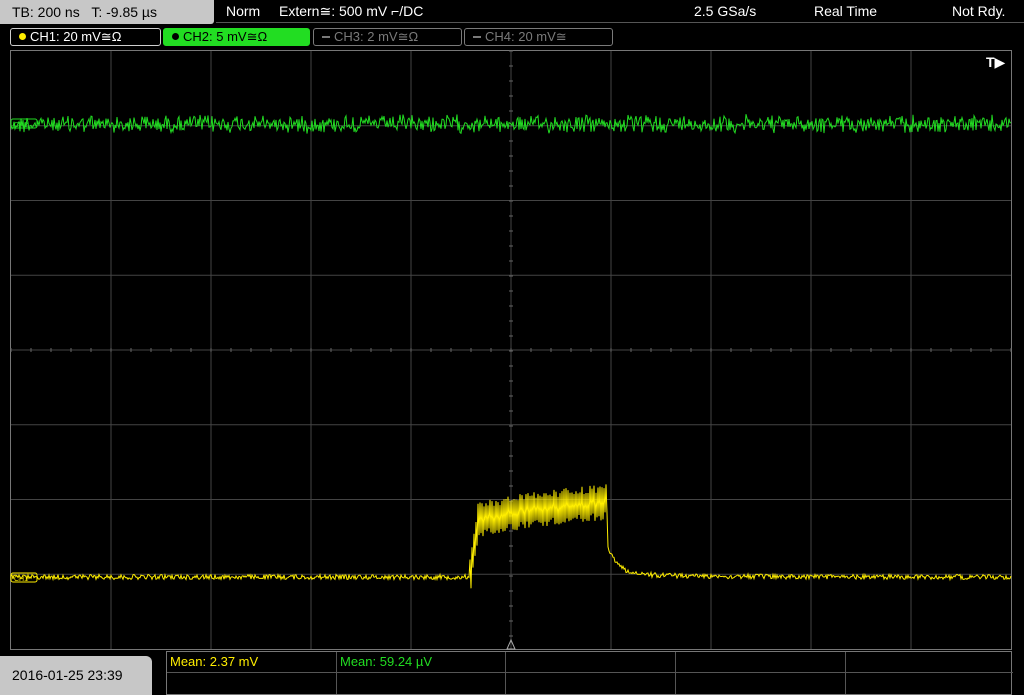  What do you see at coordinates (76, 675) in the screenshot?
I see `timestamp: 2016-01-25 23:39` at bounding box center [76, 675].